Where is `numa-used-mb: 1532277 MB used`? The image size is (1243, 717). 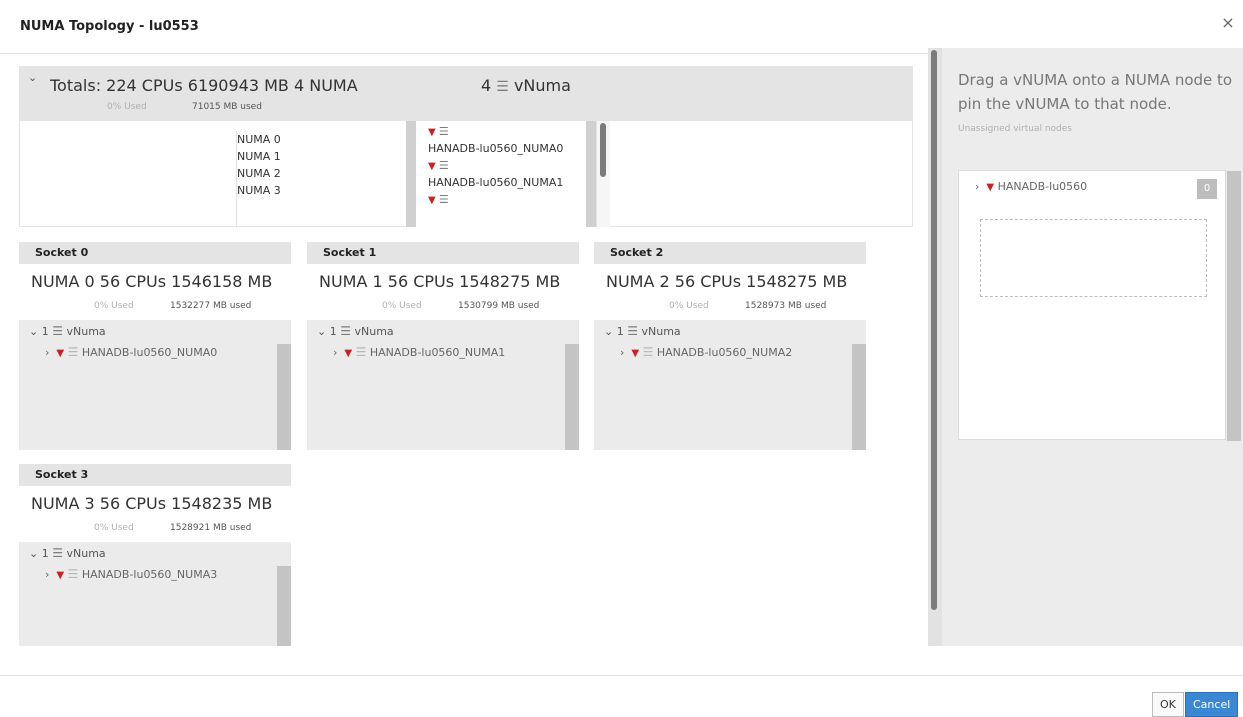 numa-used-mb: 1532277 MB used is located at coordinates (211, 306).